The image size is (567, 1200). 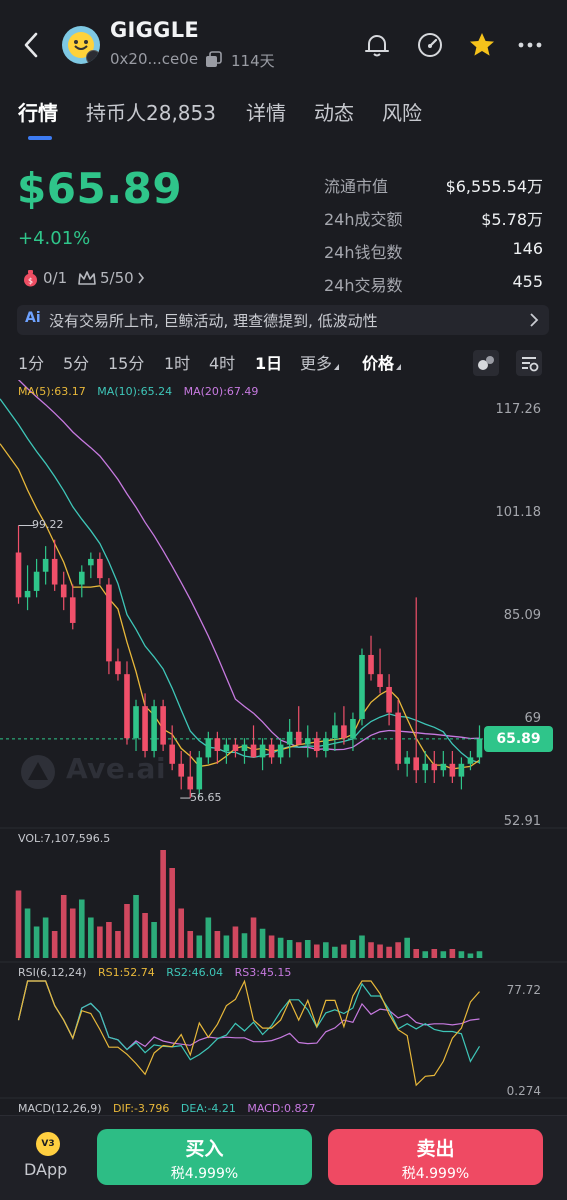 I want to click on tab-holders: 持币人28,853, so click(x=151, y=111).